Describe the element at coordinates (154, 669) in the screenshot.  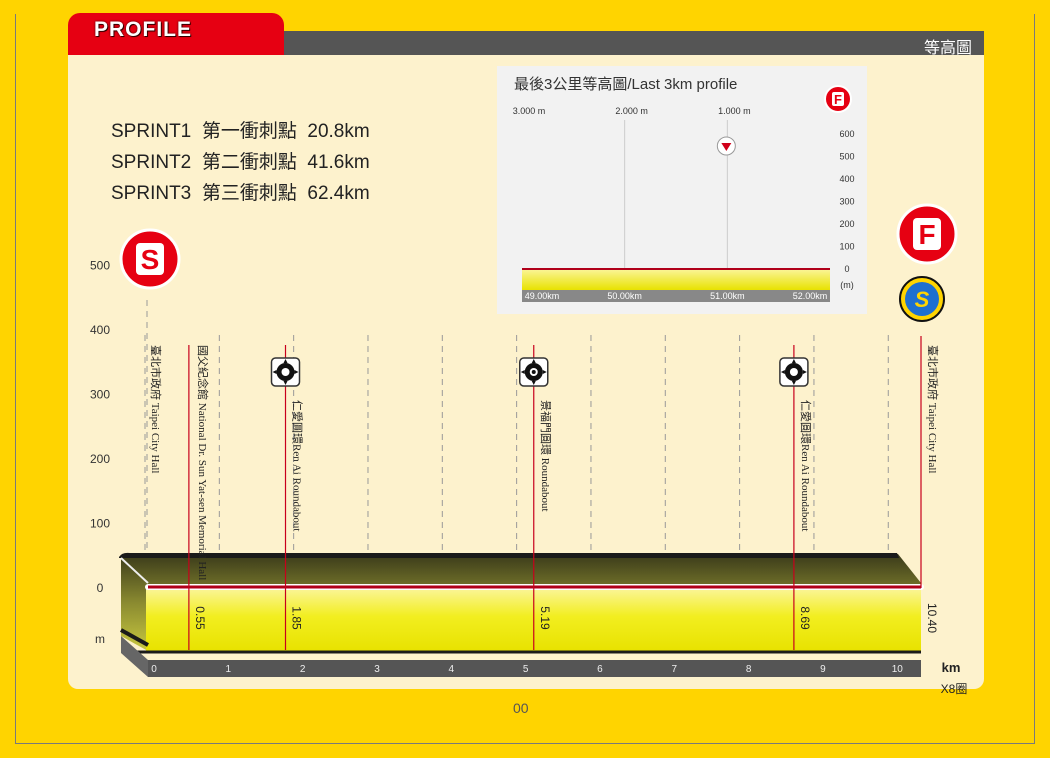
I see `x-tick-label: 0` at that location.